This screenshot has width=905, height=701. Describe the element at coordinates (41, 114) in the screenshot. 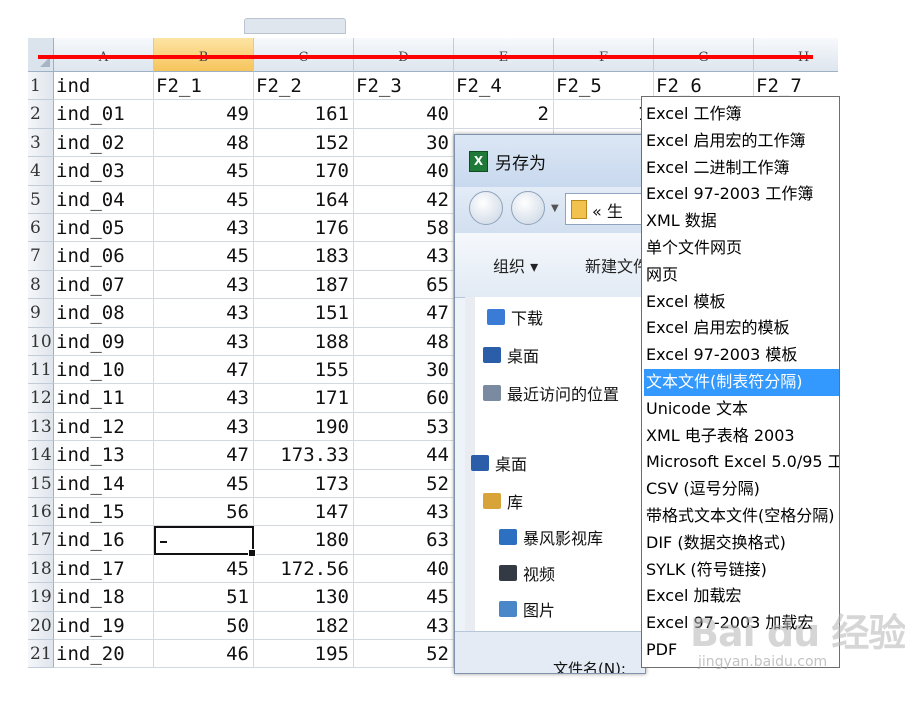

I see `row-header: 2` at that location.